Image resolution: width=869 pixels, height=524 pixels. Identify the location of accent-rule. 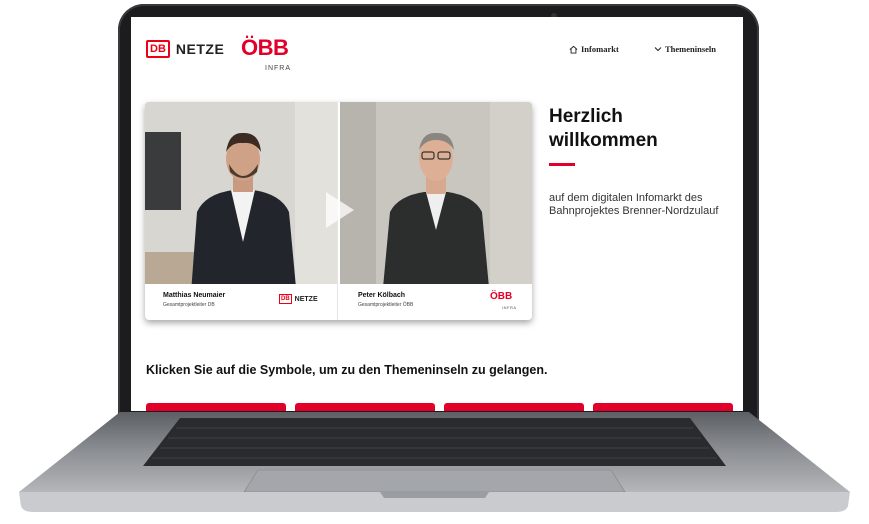
(562, 164).